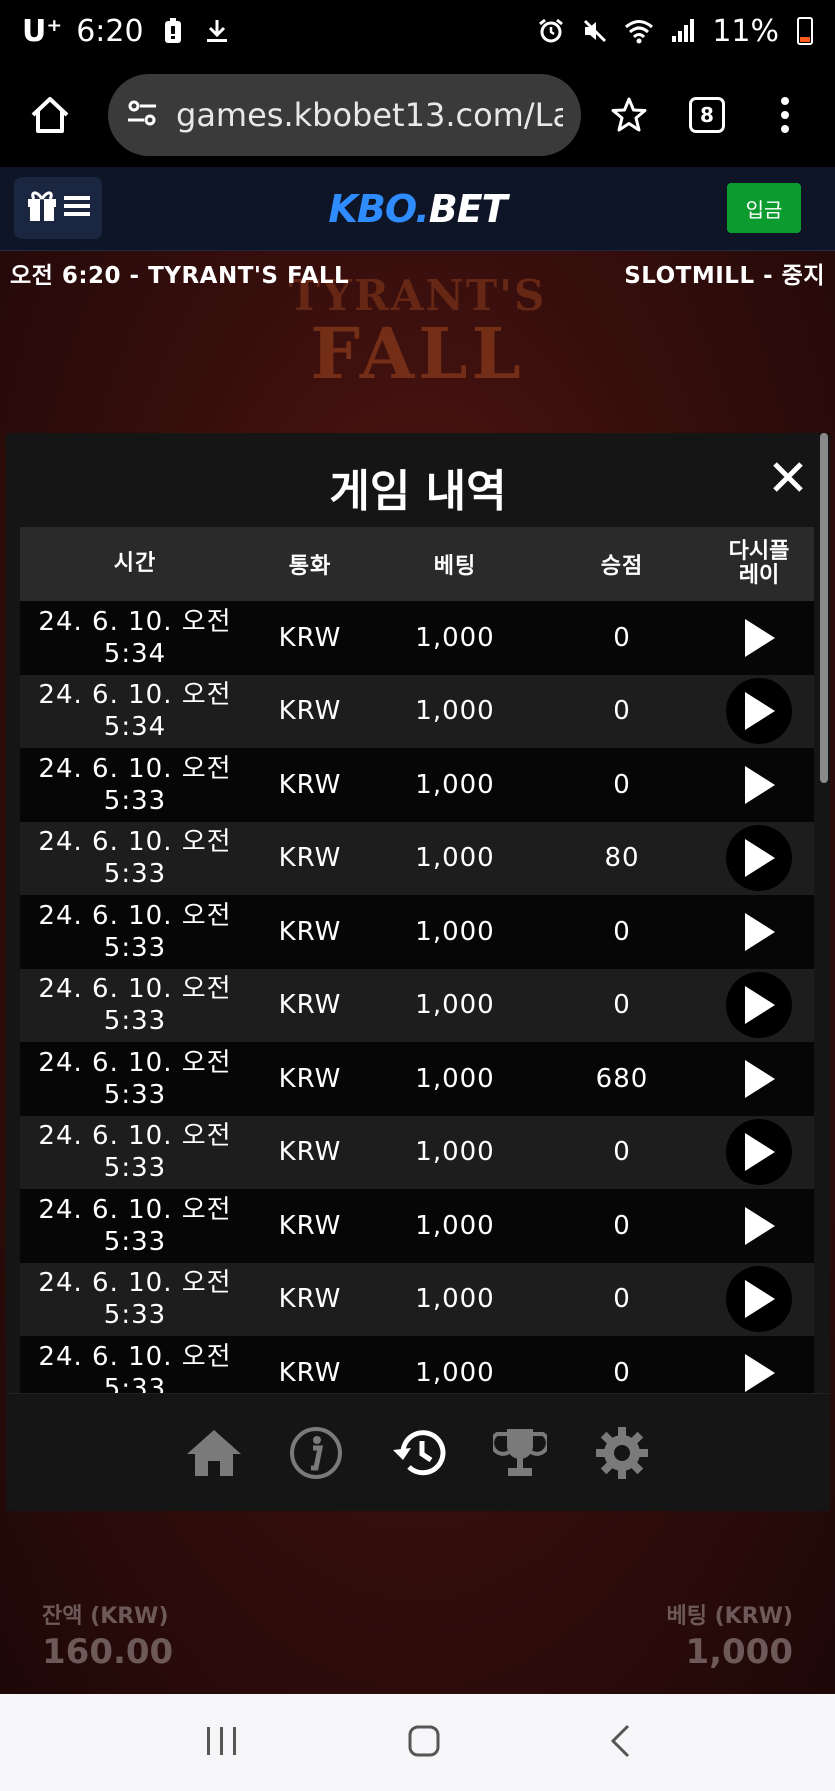  What do you see at coordinates (520, 1453) in the screenshot?
I see `trophy-icon` at bounding box center [520, 1453].